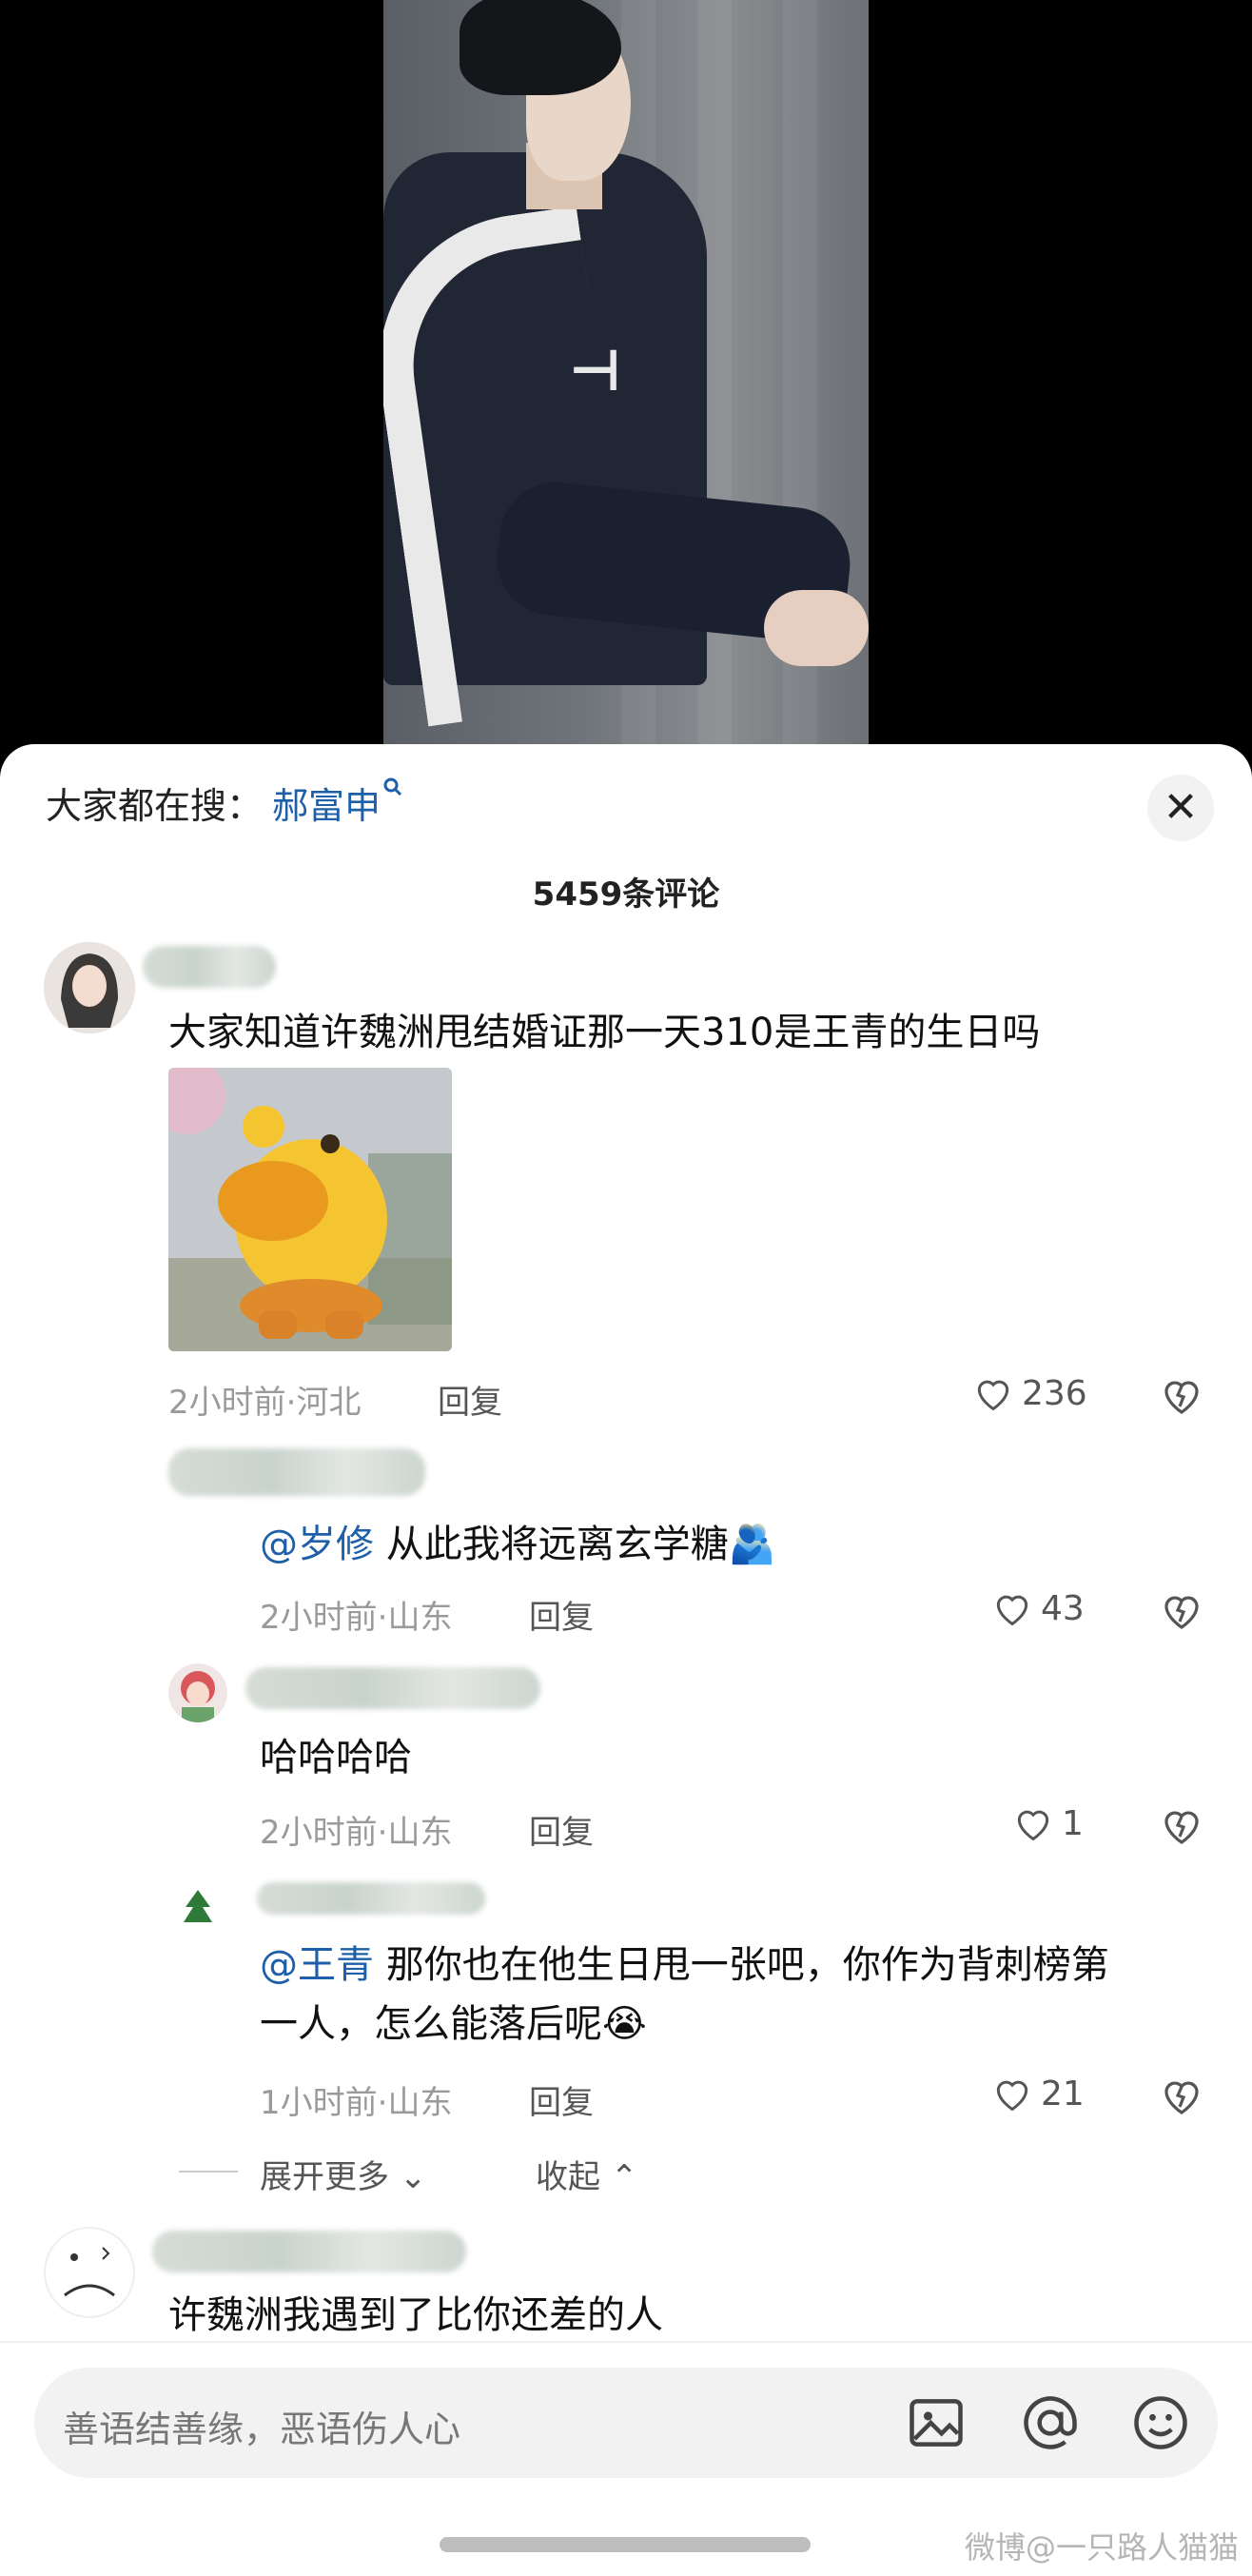 This screenshot has width=1252, height=2576. I want to click on video-frame: ⊣, so click(626, 380).